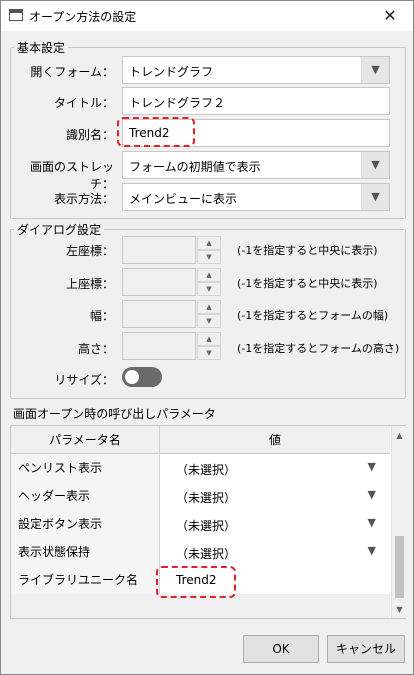  What do you see at coordinates (85, 524) in the screenshot?
I see `param-name: 設定ボタン表示` at bounding box center [85, 524].